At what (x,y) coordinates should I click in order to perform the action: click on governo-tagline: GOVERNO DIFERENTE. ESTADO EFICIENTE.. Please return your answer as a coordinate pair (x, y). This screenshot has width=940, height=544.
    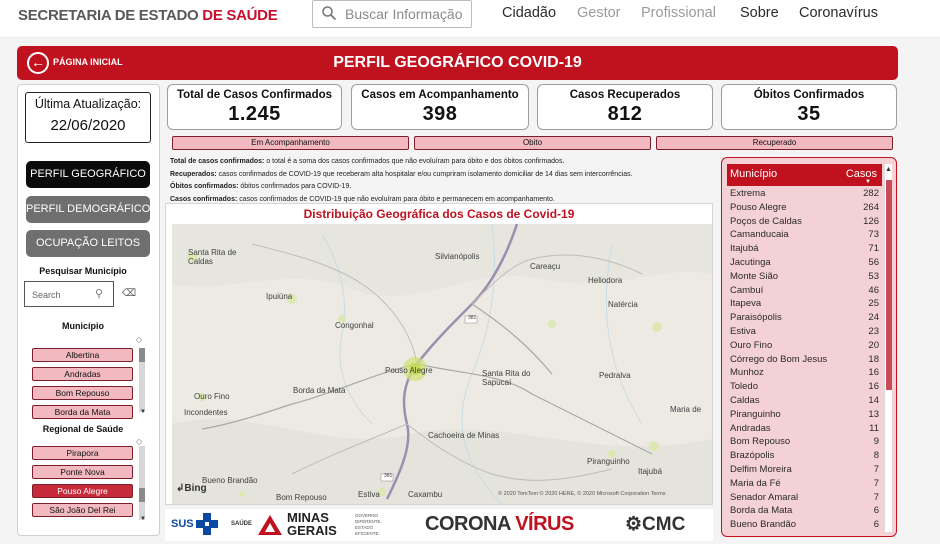
    Looking at the image, I should click on (368, 524).